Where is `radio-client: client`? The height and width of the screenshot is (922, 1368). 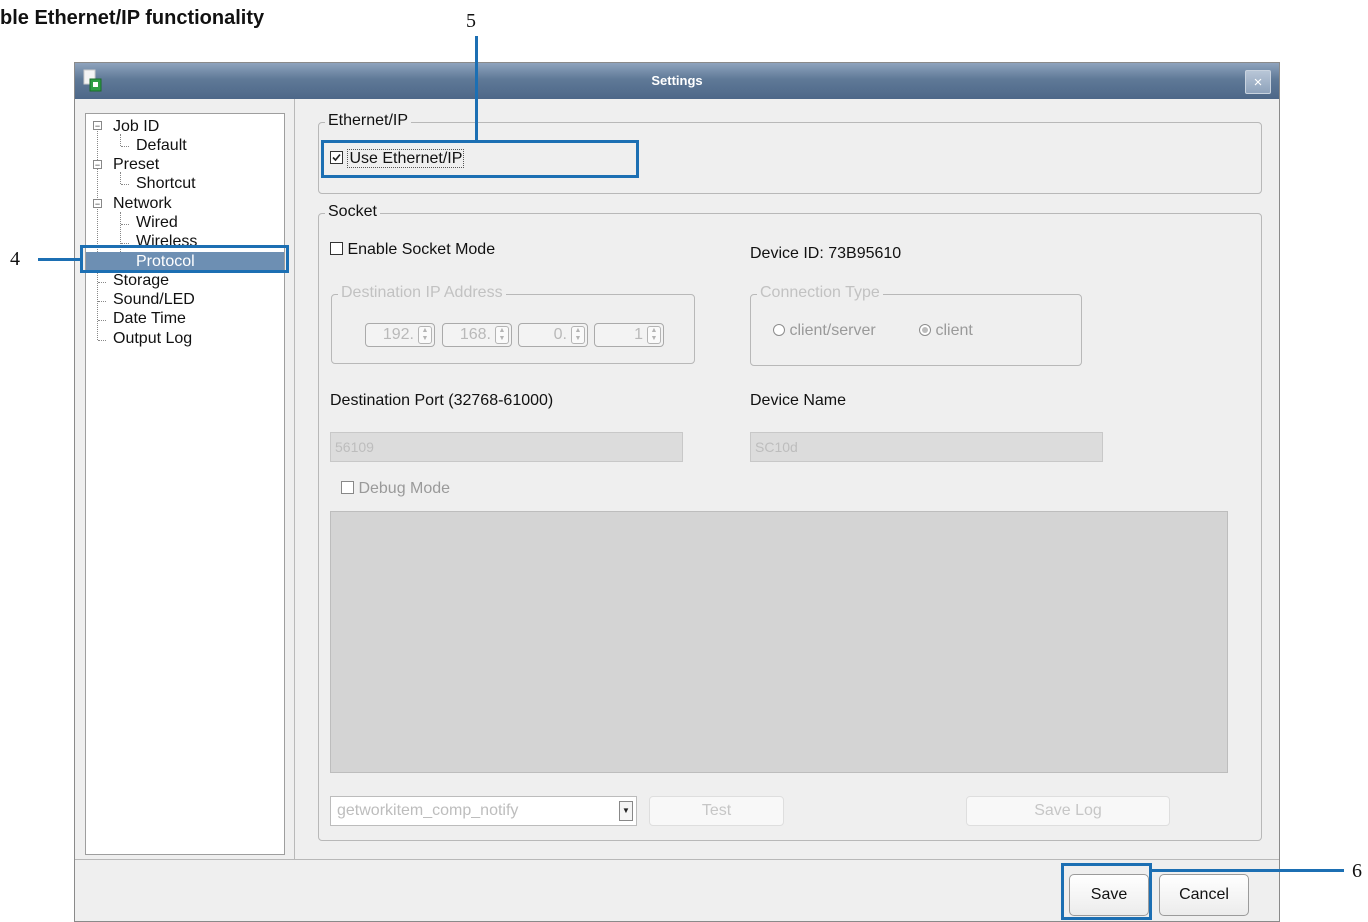
radio-client: client is located at coordinates (946, 331).